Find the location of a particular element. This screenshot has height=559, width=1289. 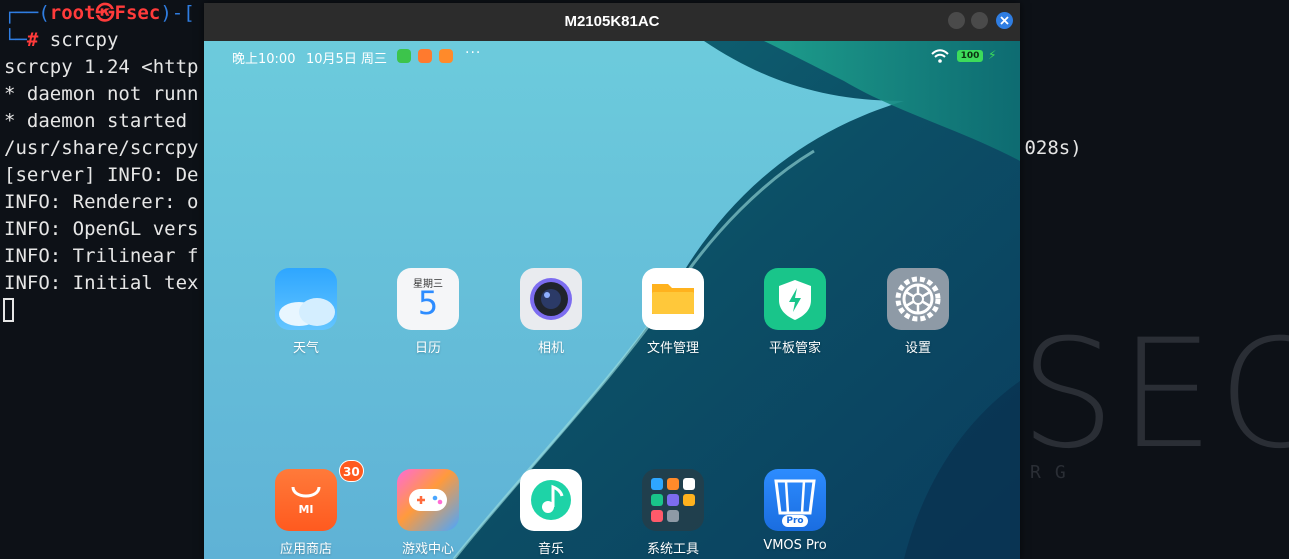

status-time: 晚上10:00 is located at coordinates (264, 59).